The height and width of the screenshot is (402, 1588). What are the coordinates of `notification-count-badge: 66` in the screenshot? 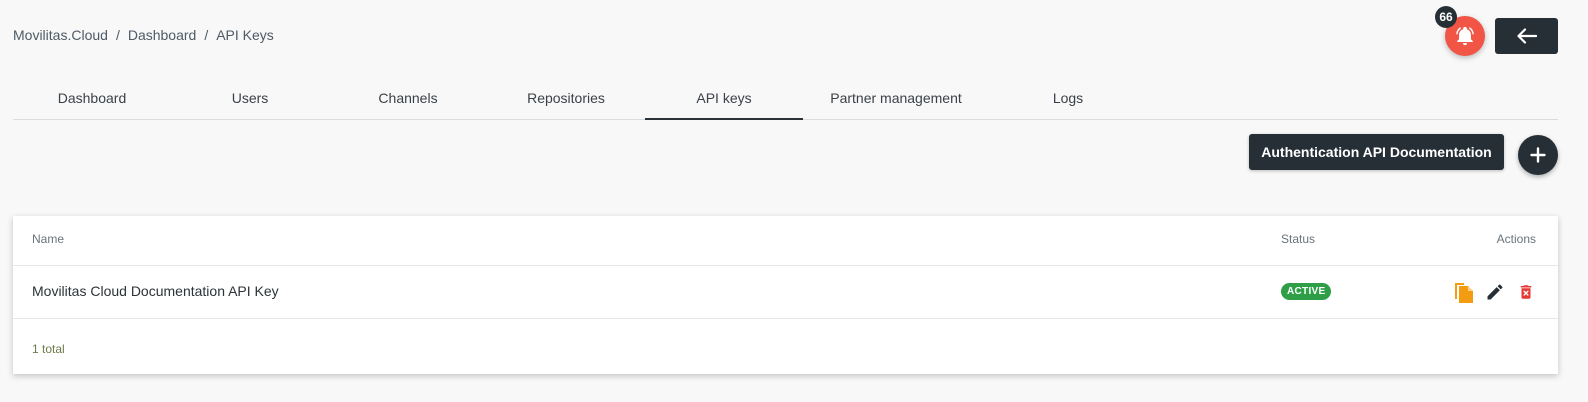 It's located at (1446, 17).